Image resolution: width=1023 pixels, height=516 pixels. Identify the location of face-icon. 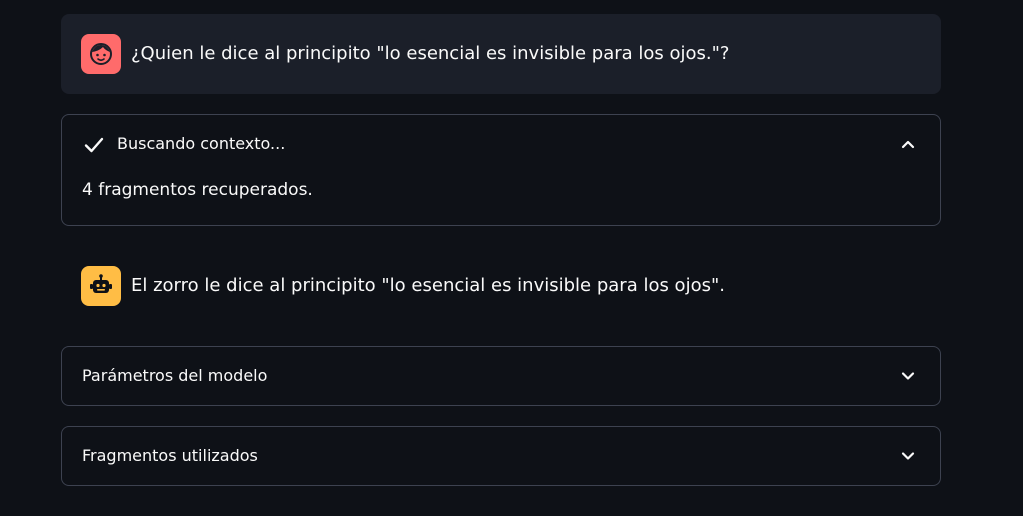
(101, 54).